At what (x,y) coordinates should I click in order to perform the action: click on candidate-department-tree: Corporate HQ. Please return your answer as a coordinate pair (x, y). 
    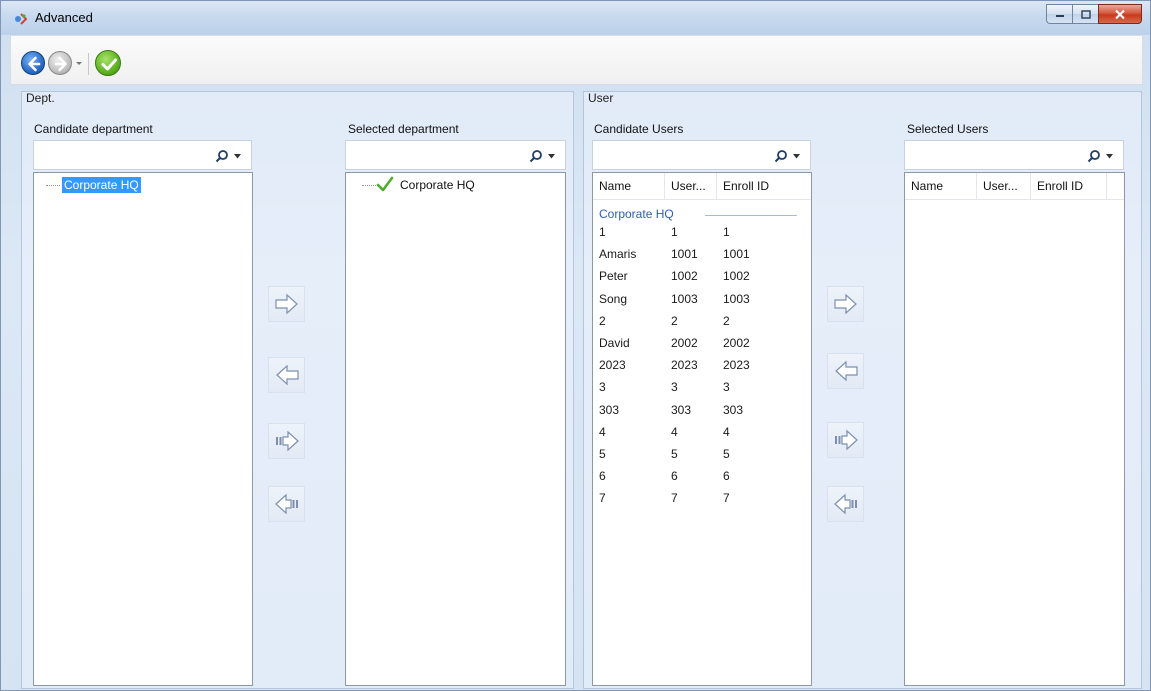
    Looking at the image, I should click on (143, 429).